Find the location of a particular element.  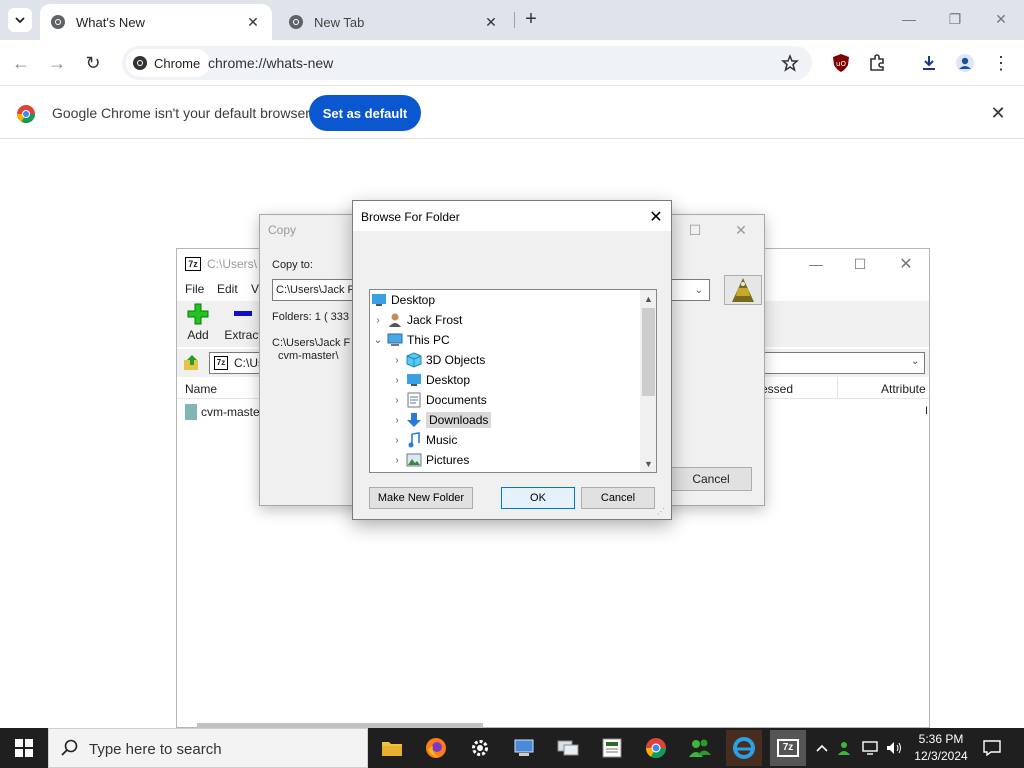

make-new-folder-button: Make New Folder is located at coordinates (421, 498).